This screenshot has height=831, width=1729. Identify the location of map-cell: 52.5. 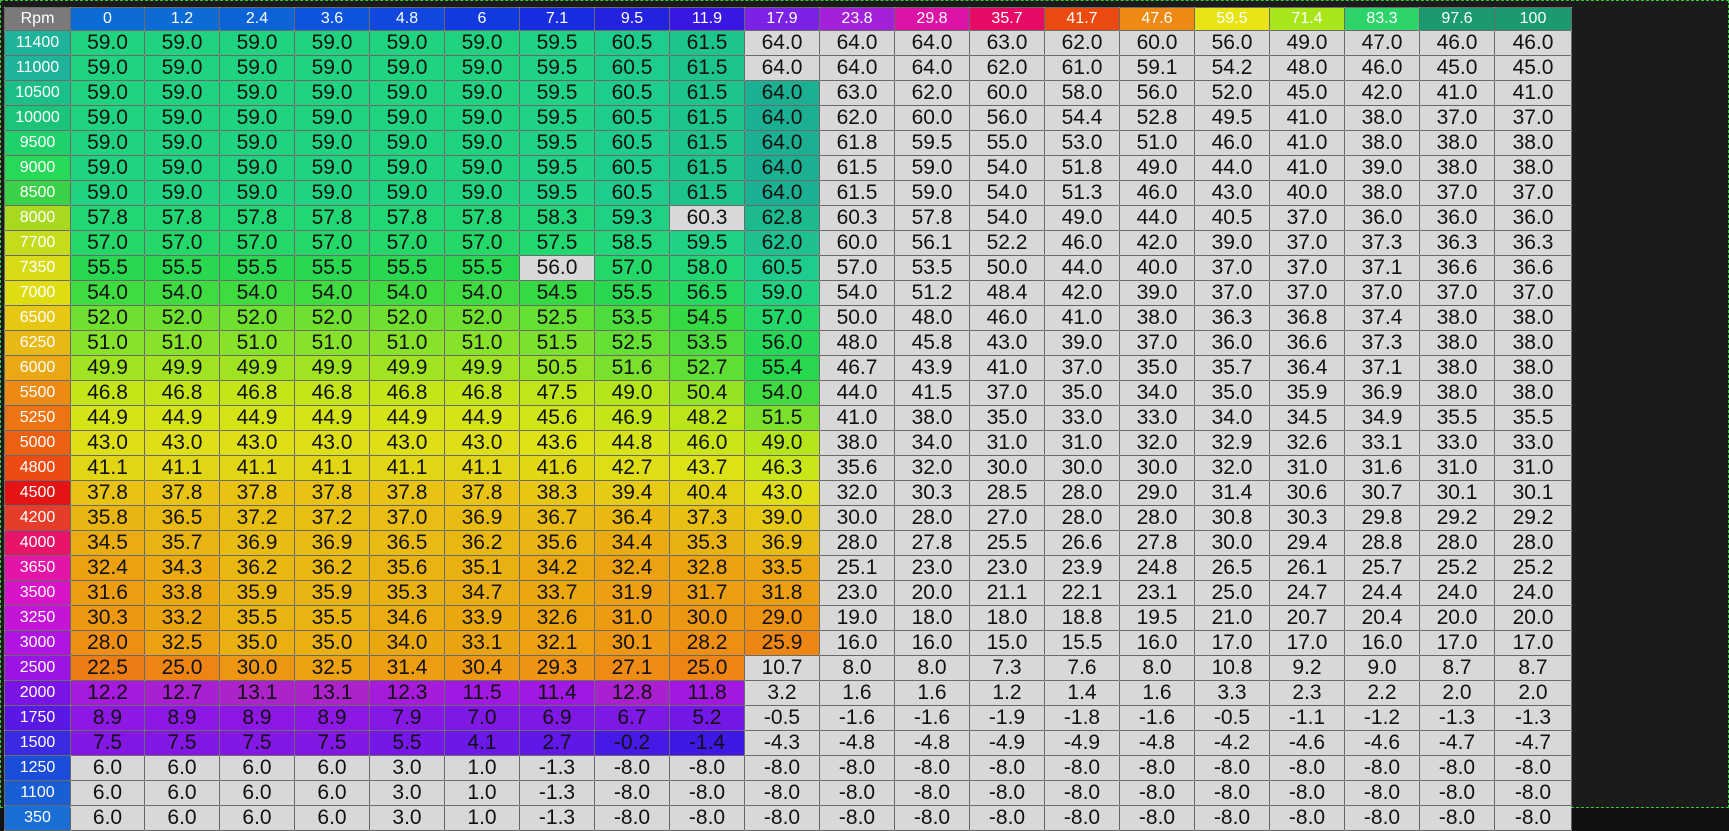
(557, 318).